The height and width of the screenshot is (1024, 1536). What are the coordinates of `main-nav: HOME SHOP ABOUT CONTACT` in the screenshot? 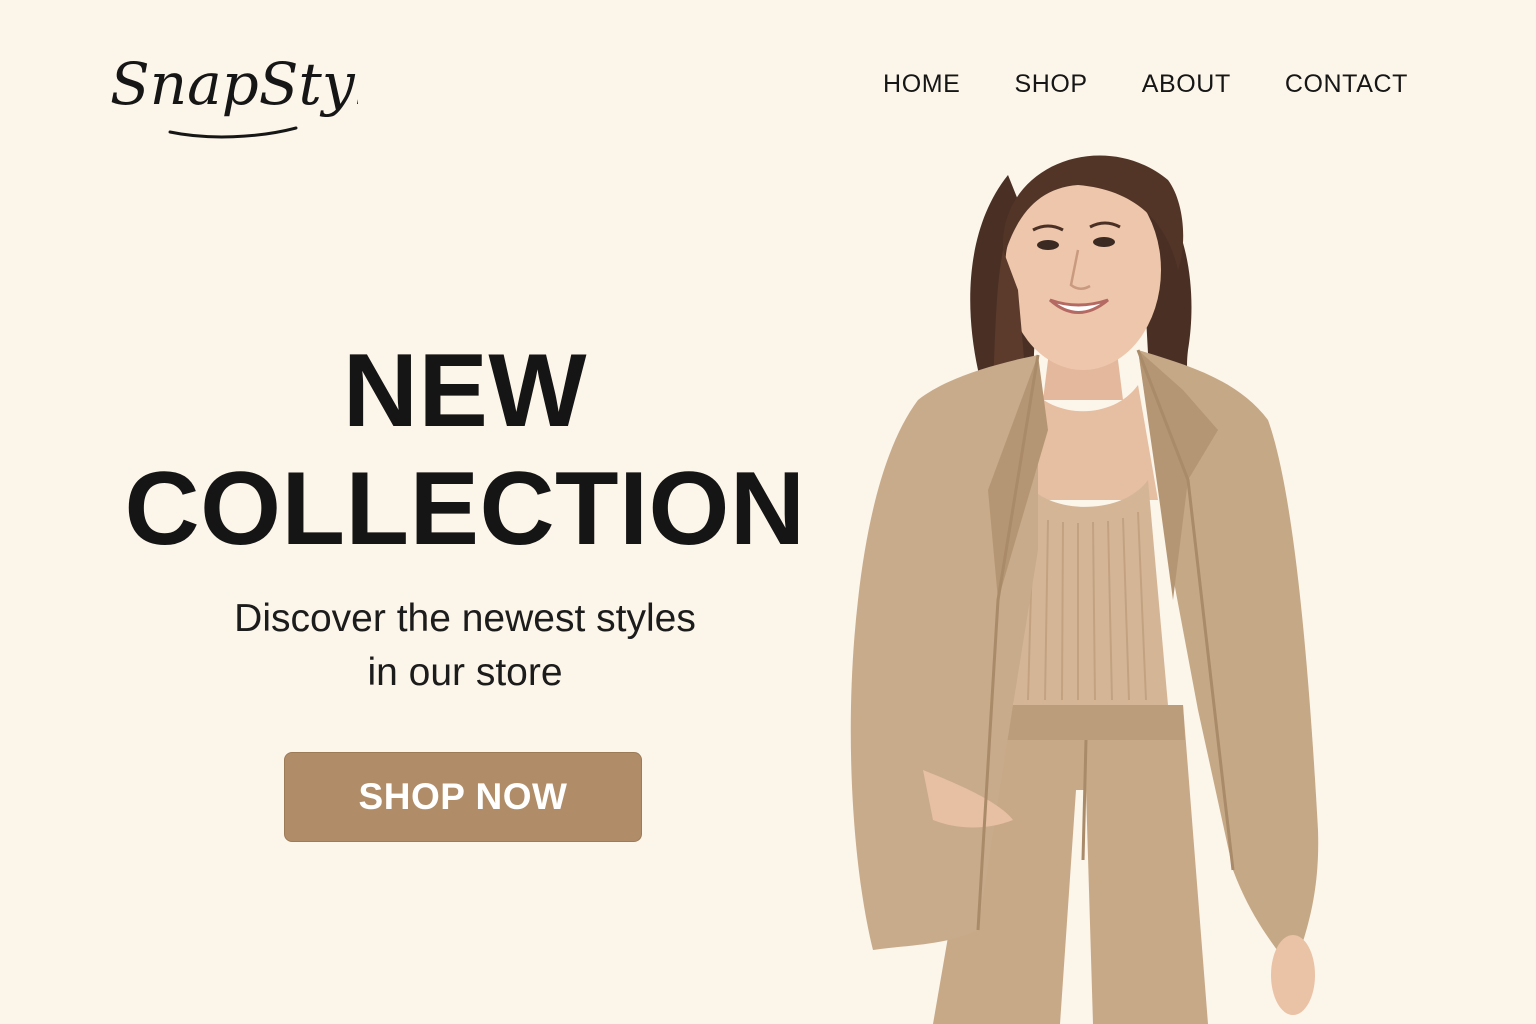 It's located at (1145, 84).